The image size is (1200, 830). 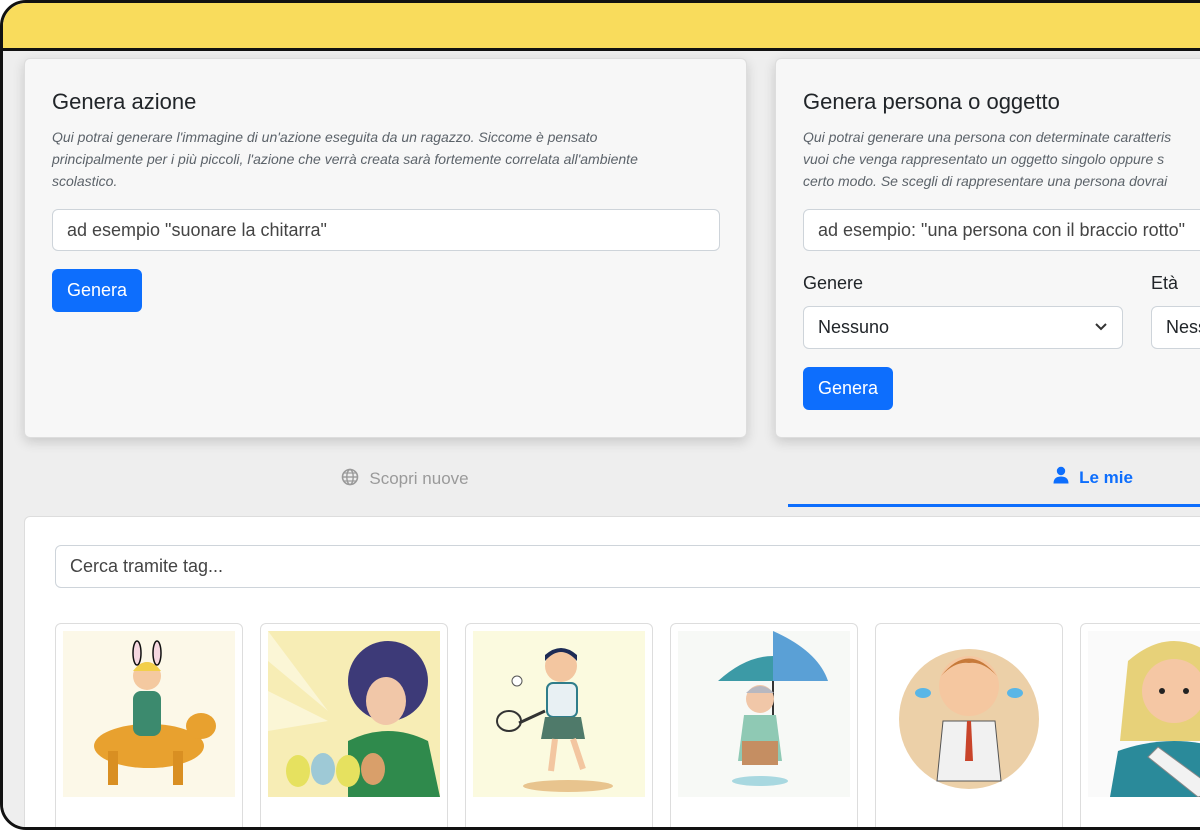 What do you see at coordinates (354, 714) in the screenshot?
I see `image-woman-with-rabbits` at bounding box center [354, 714].